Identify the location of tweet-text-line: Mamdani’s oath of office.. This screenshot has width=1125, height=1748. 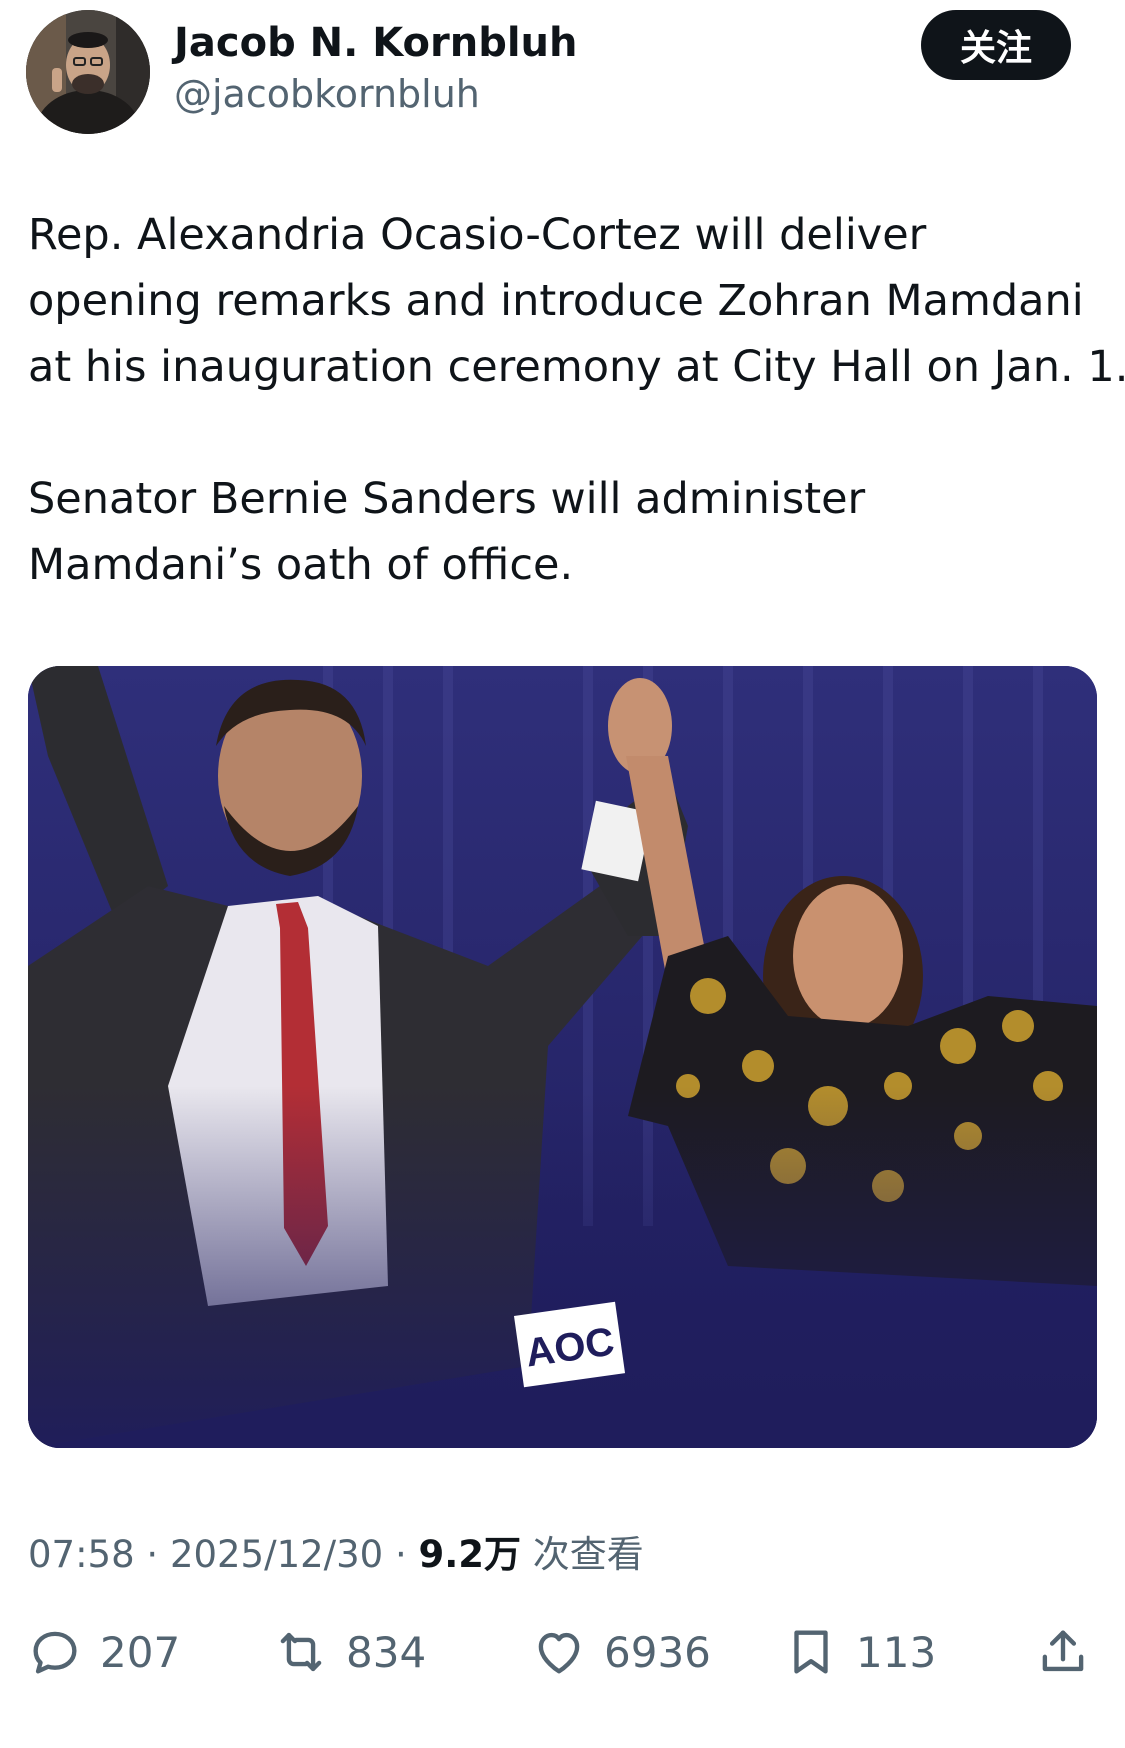
(301, 565).